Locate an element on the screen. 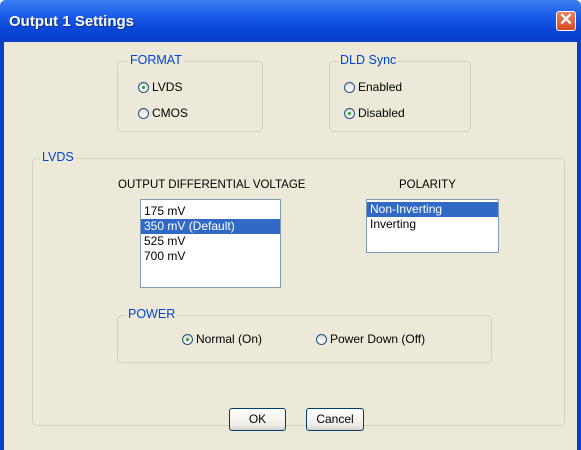  voltage-option-selected: 350 mV (Default) is located at coordinates (210, 226).